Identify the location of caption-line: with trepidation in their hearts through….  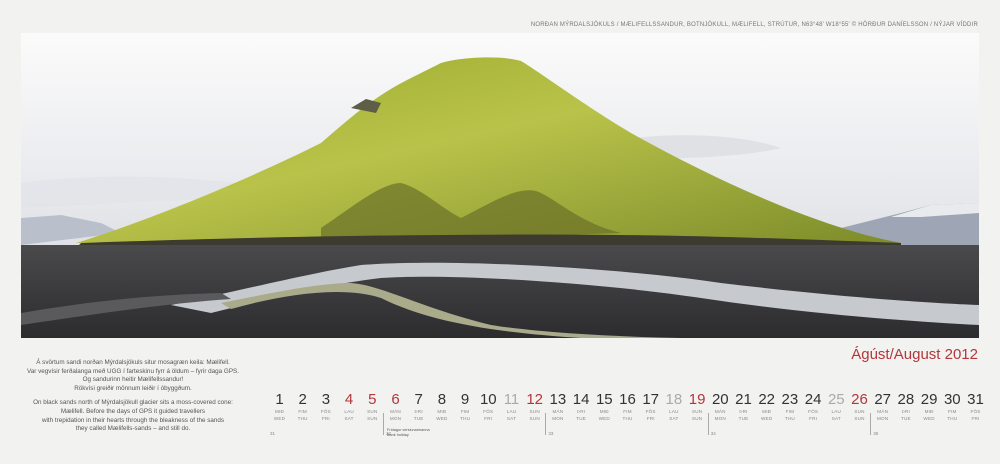
(133, 420).